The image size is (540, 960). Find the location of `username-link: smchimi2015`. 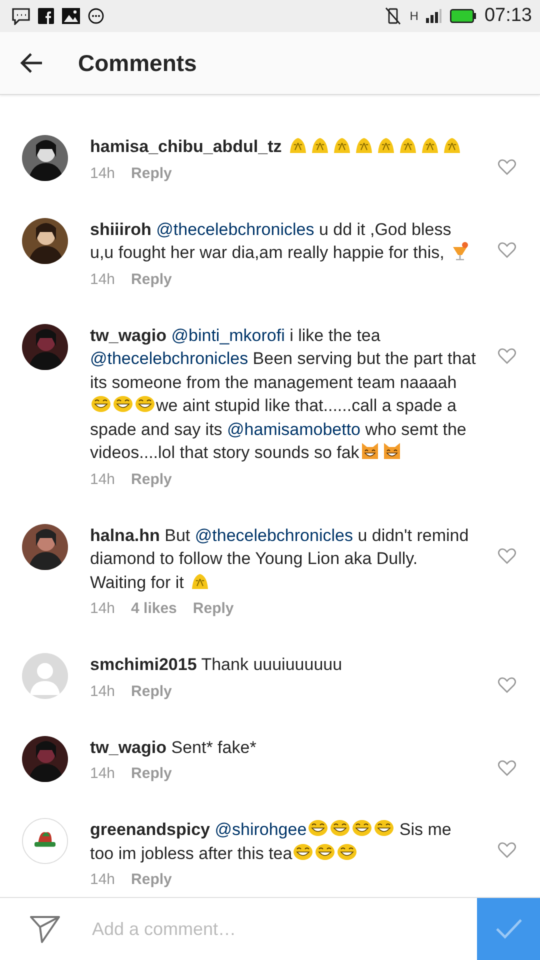

username-link: smchimi2015 is located at coordinates (143, 664).